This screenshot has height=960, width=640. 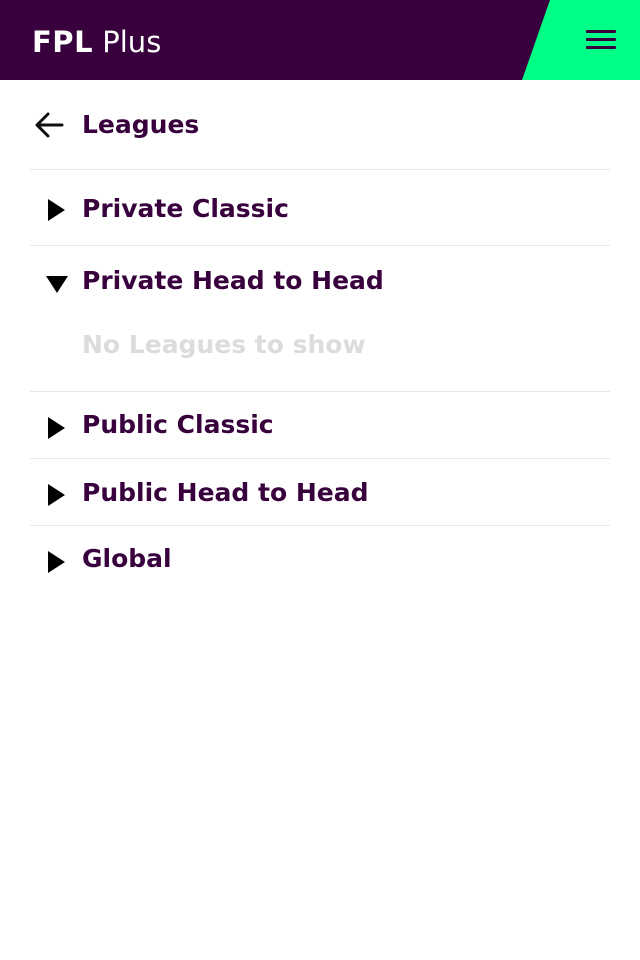 I want to click on section-label: Private Classic, so click(x=185, y=208).